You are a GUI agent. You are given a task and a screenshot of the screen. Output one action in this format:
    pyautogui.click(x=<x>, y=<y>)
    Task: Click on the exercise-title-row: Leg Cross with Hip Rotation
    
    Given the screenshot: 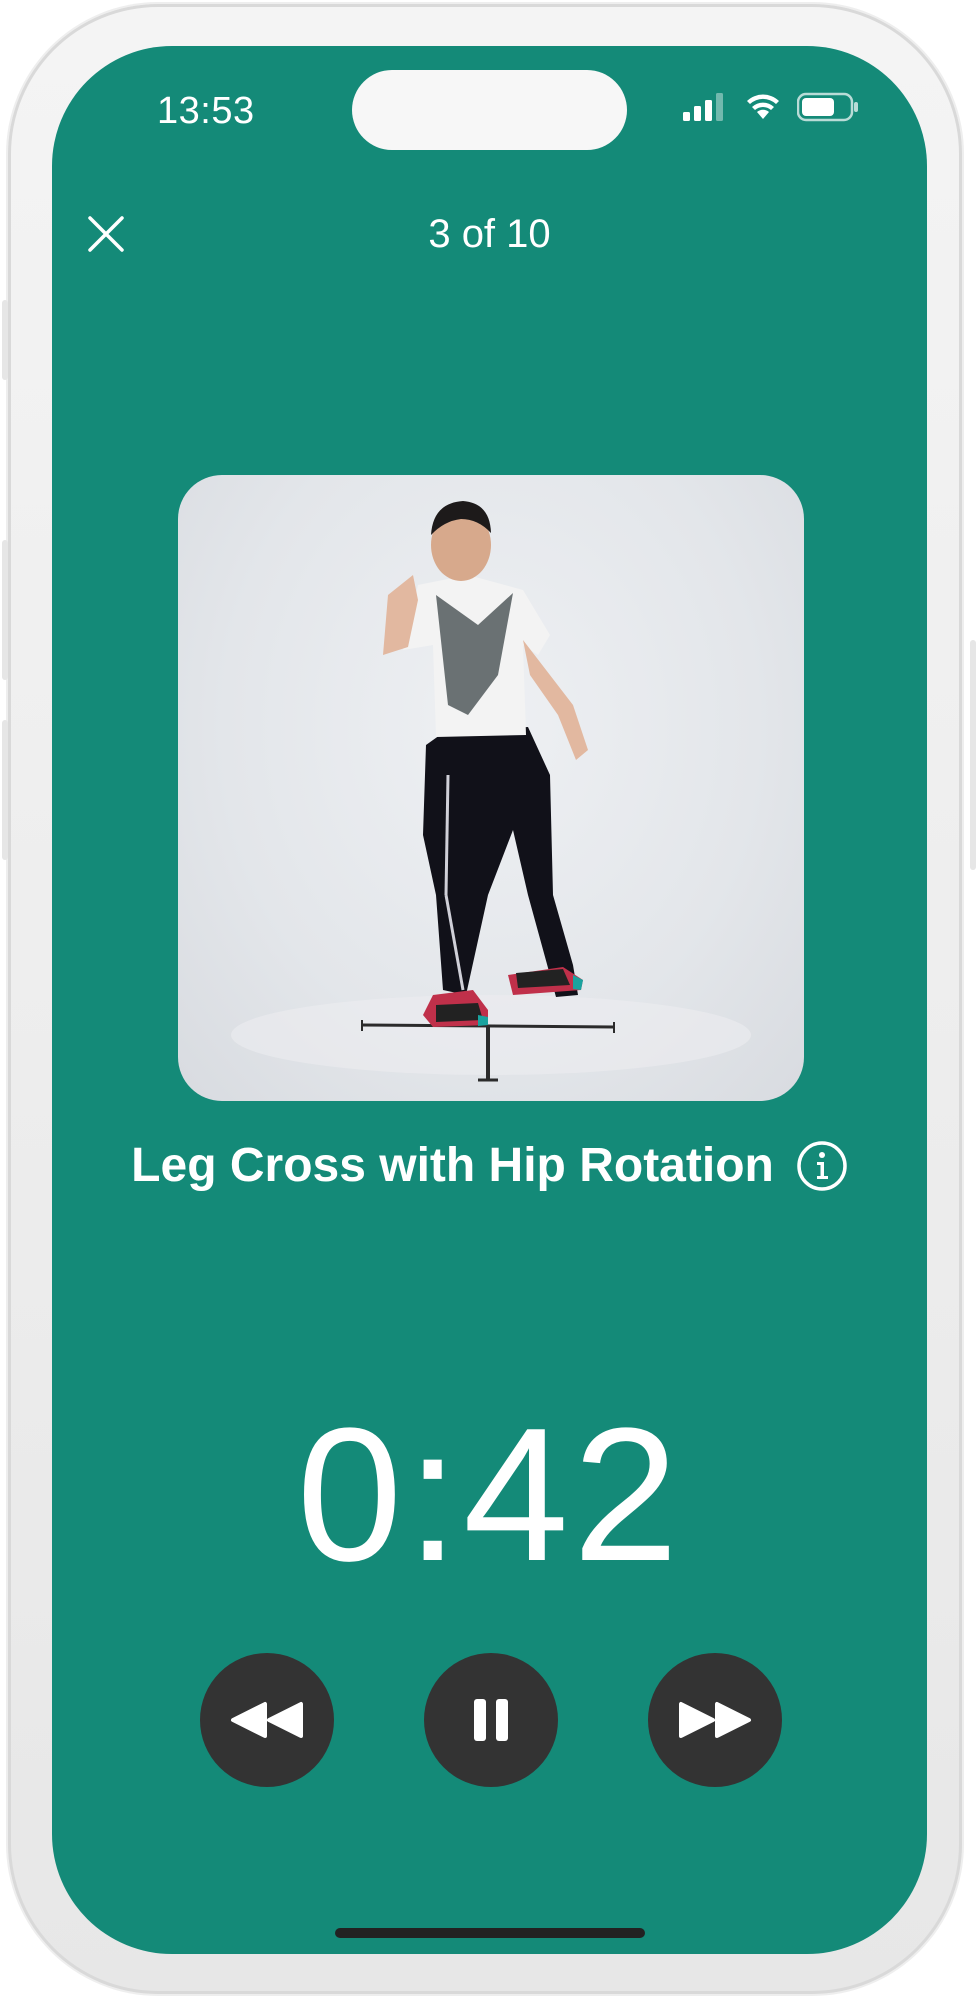 What is the action you would take?
    pyautogui.click(x=489, y=1165)
    